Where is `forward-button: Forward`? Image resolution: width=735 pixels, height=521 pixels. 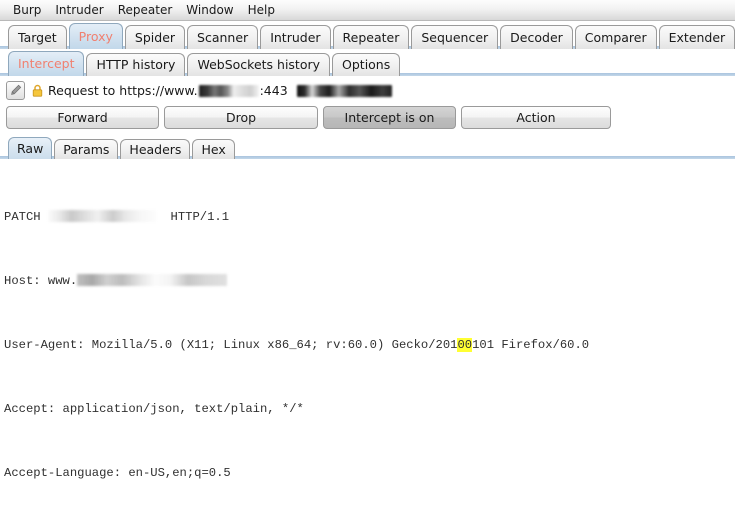 forward-button: Forward is located at coordinates (82, 117).